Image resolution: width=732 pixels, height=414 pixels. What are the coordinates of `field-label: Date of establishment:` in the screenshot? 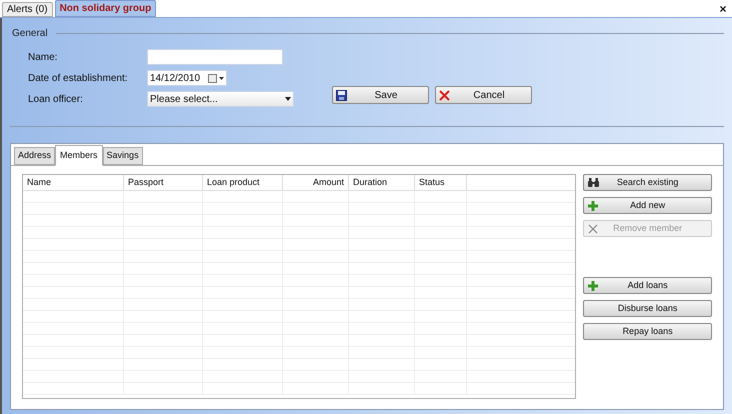 It's located at (78, 79).